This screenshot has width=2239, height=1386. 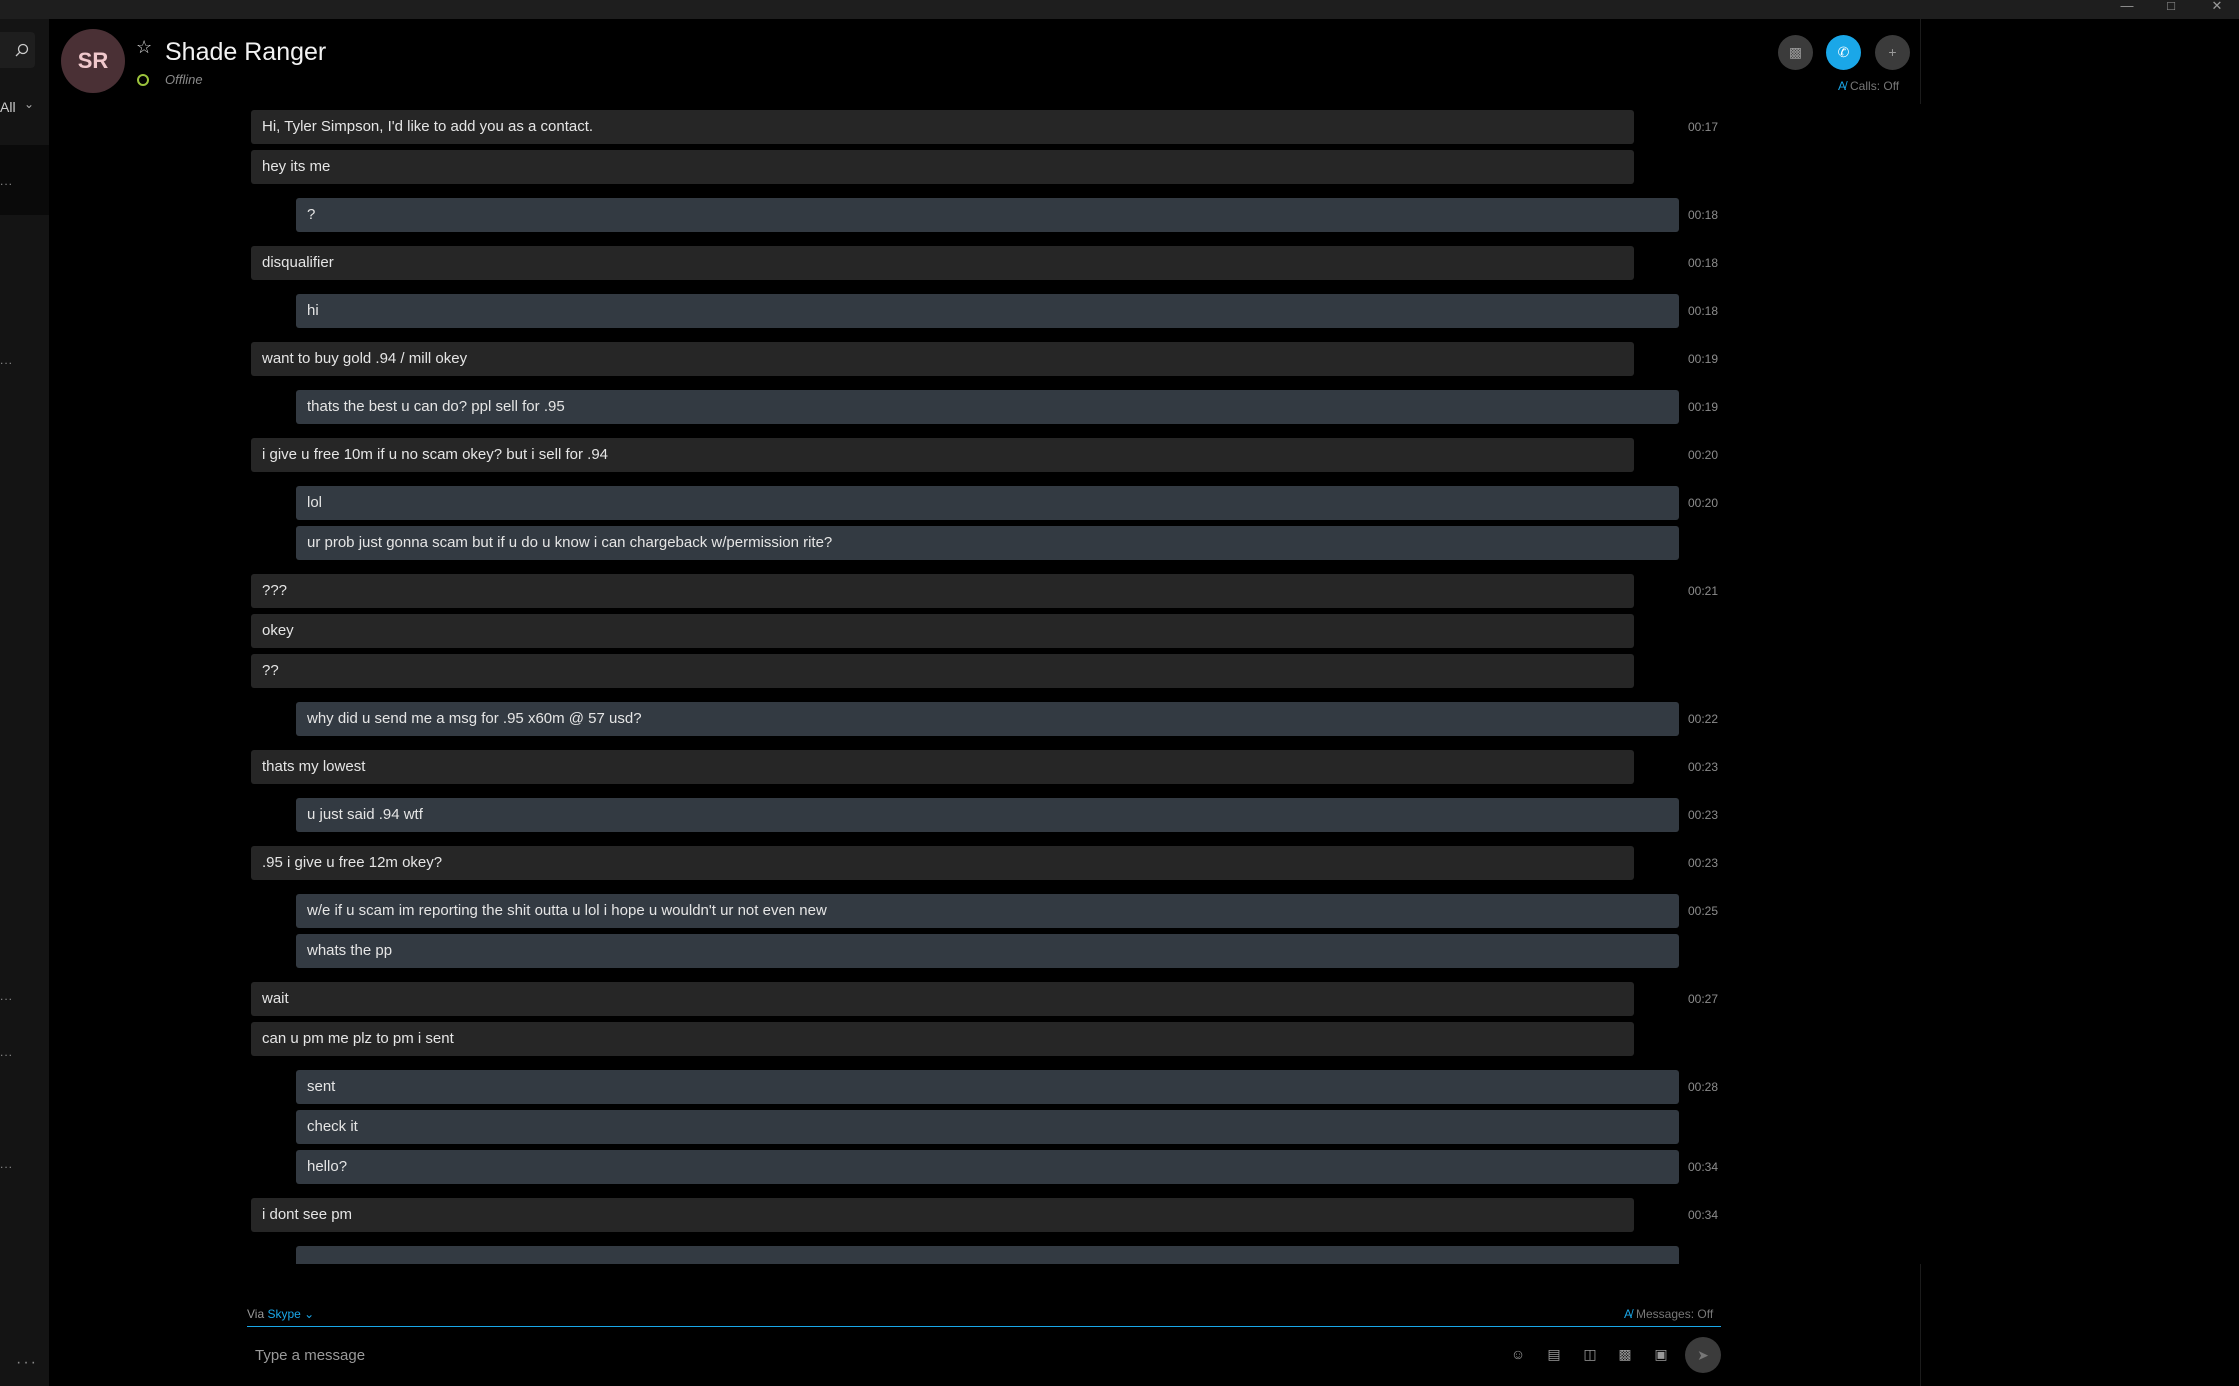 What do you see at coordinates (1703, 1087) in the screenshot?
I see `message-timestamp: 00:28` at bounding box center [1703, 1087].